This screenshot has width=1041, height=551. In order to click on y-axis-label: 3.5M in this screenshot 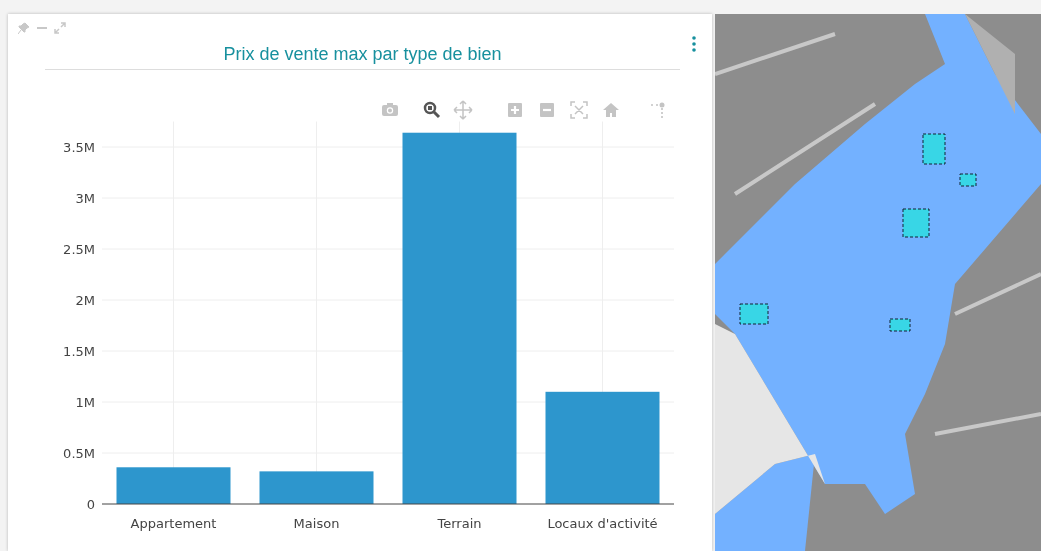, I will do `click(79, 147)`.